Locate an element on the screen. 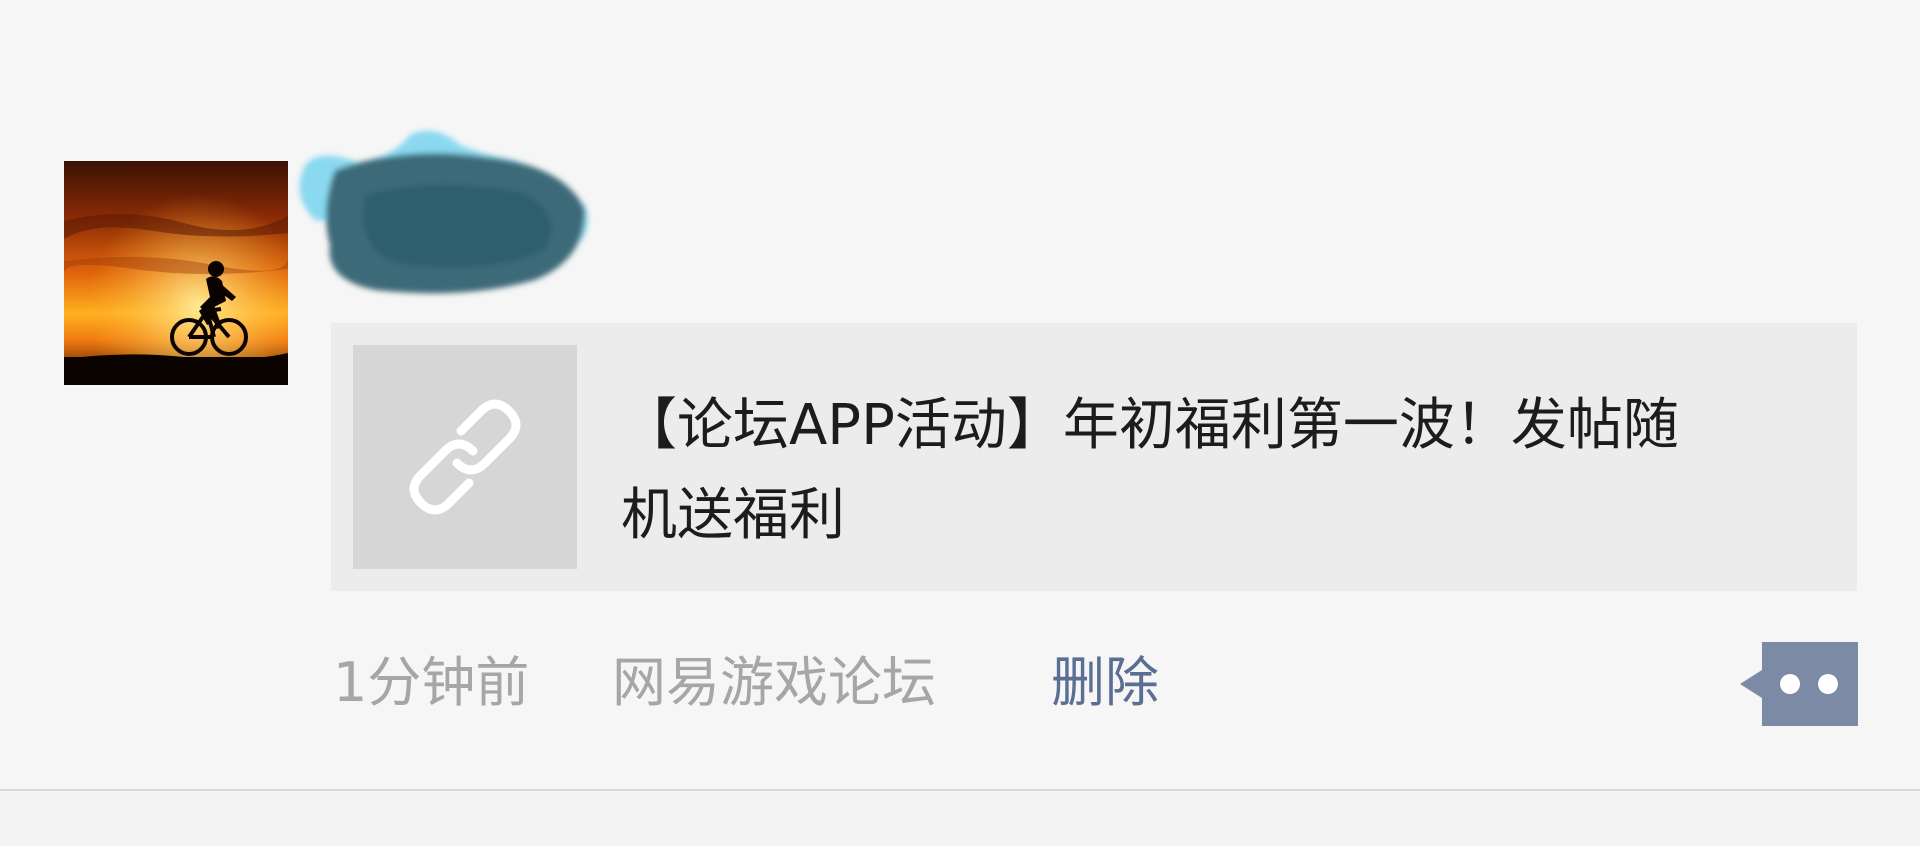 This screenshot has height=846, width=1920. link-chain-icon is located at coordinates (465, 457).